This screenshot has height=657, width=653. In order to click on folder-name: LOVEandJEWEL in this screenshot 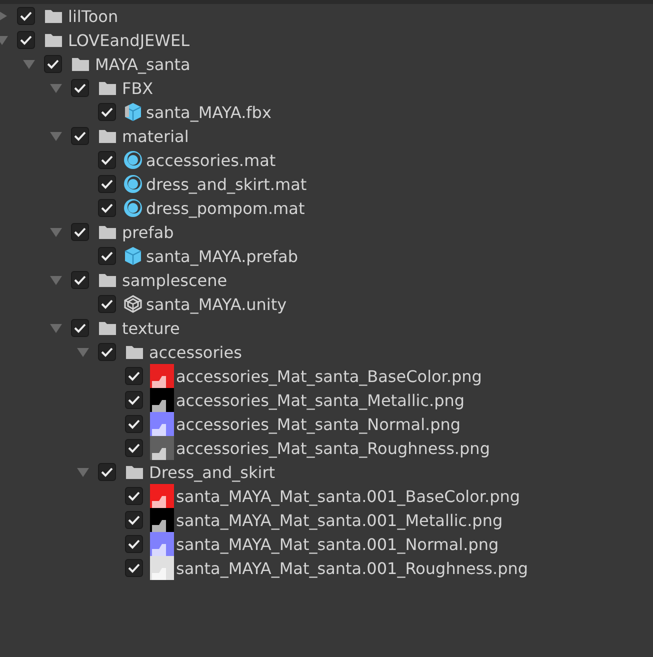, I will do `click(129, 40)`.